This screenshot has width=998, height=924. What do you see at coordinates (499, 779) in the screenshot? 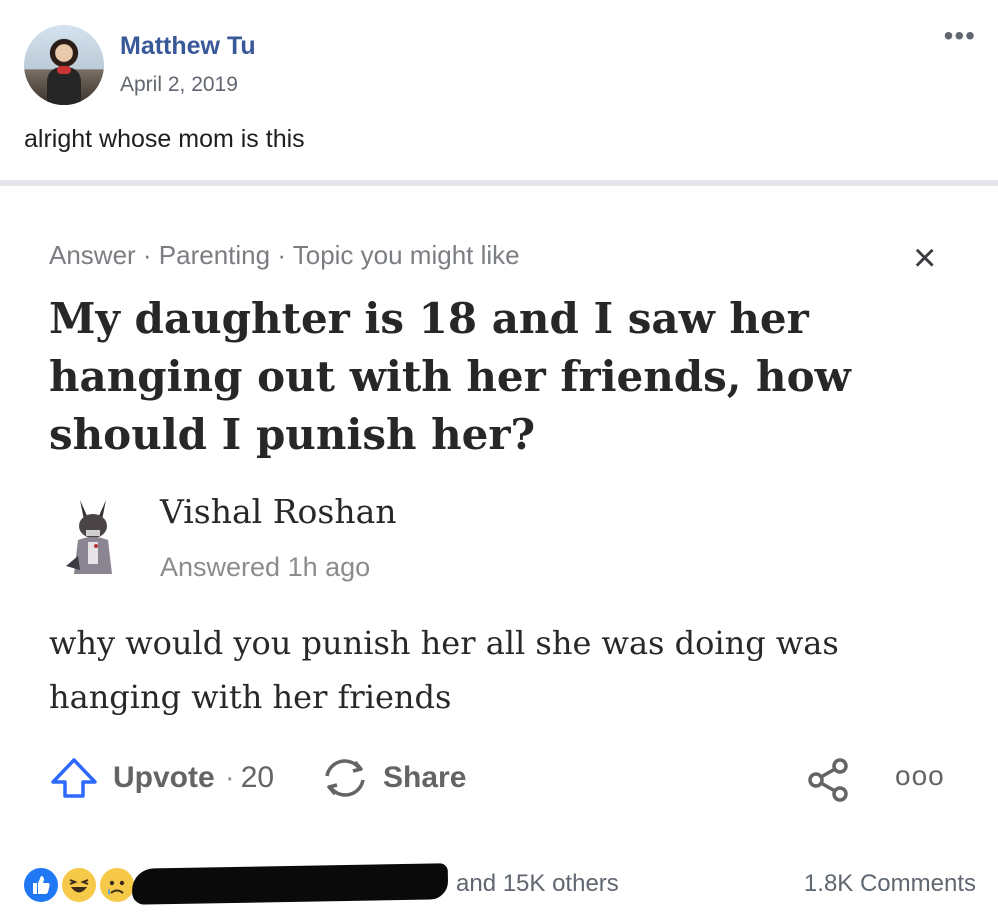
I see `answer-actions: Upvote · 20 Share ooo` at bounding box center [499, 779].